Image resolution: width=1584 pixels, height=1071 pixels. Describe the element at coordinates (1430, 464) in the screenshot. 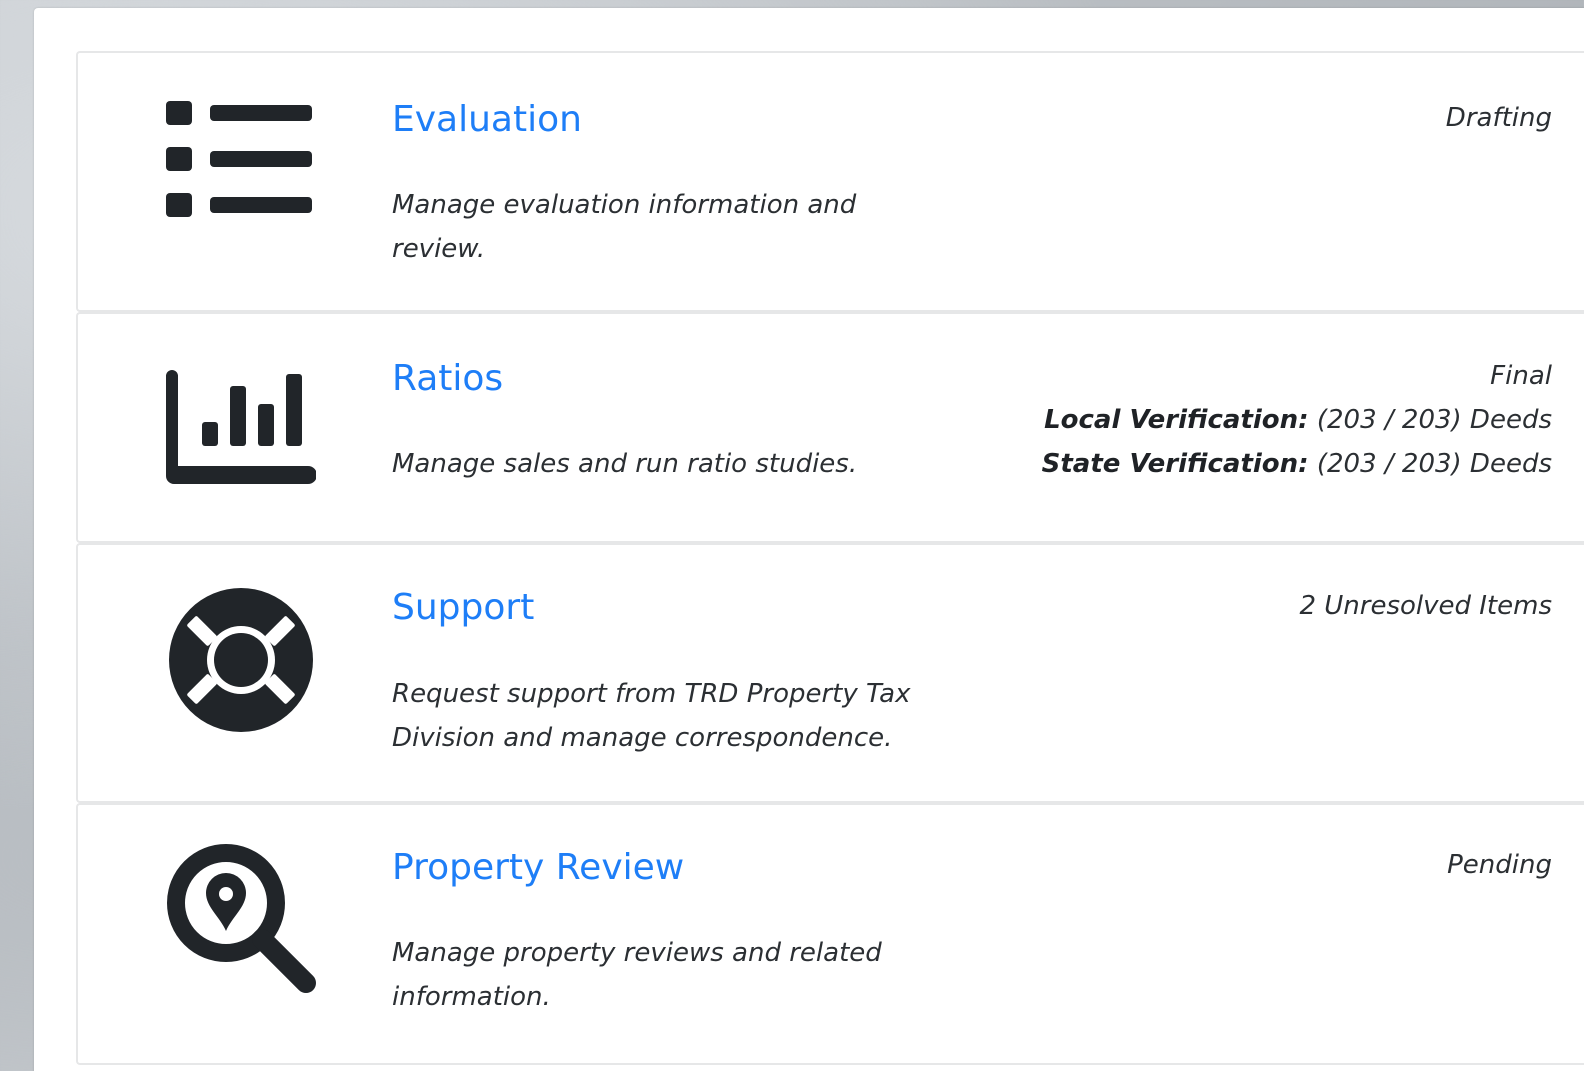

I see `state-verification-value: (203 / 203) Deeds` at that location.